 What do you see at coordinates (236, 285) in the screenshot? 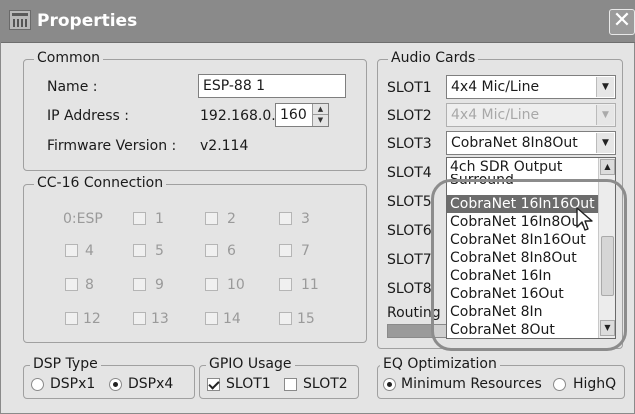
I see `cc16-port-10-label: 10` at bounding box center [236, 285].